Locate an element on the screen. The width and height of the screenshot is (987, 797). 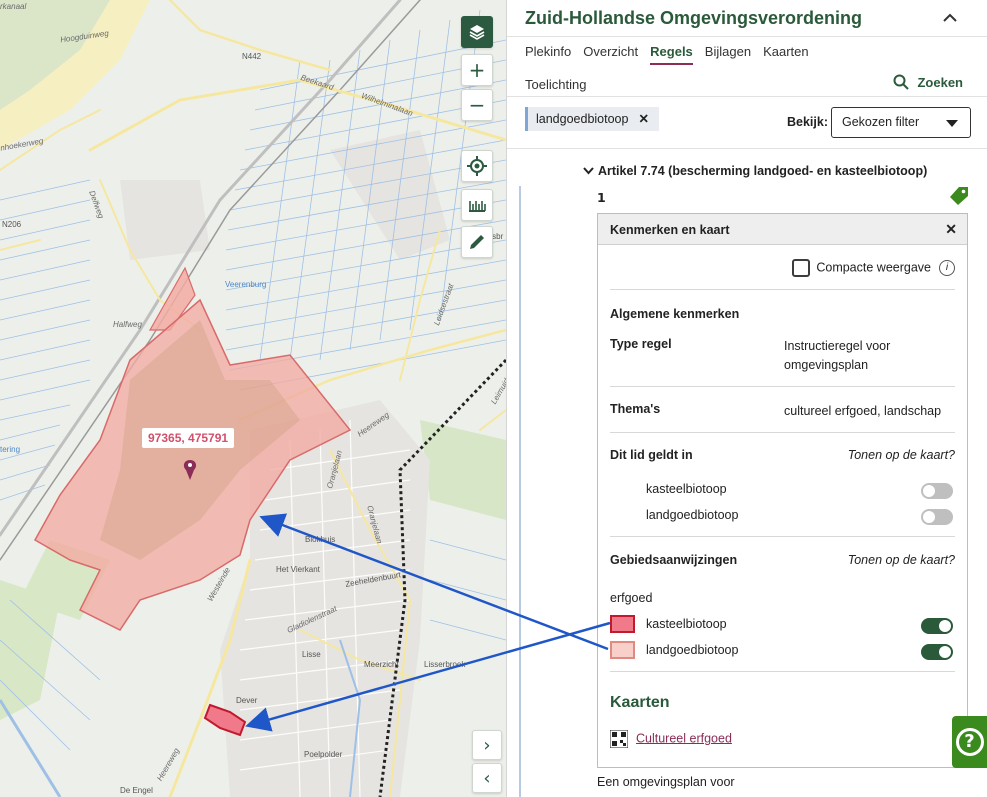
compact-toggle: Compacte weergave i is located at coordinates (782, 268).